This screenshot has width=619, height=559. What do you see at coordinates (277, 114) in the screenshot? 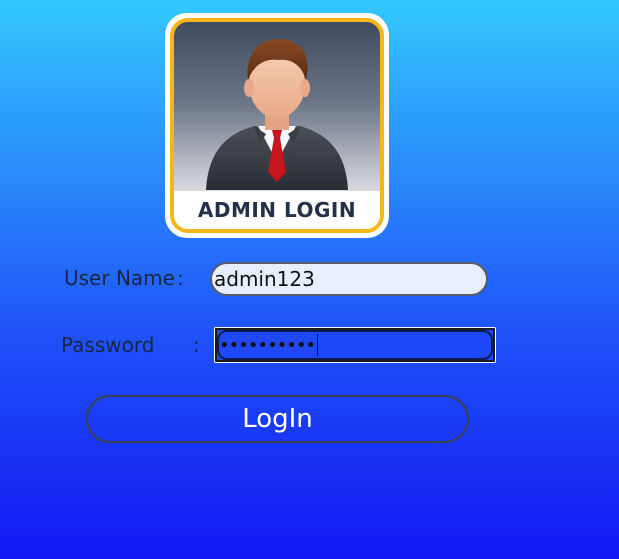
I see `admin-user-icon` at bounding box center [277, 114].